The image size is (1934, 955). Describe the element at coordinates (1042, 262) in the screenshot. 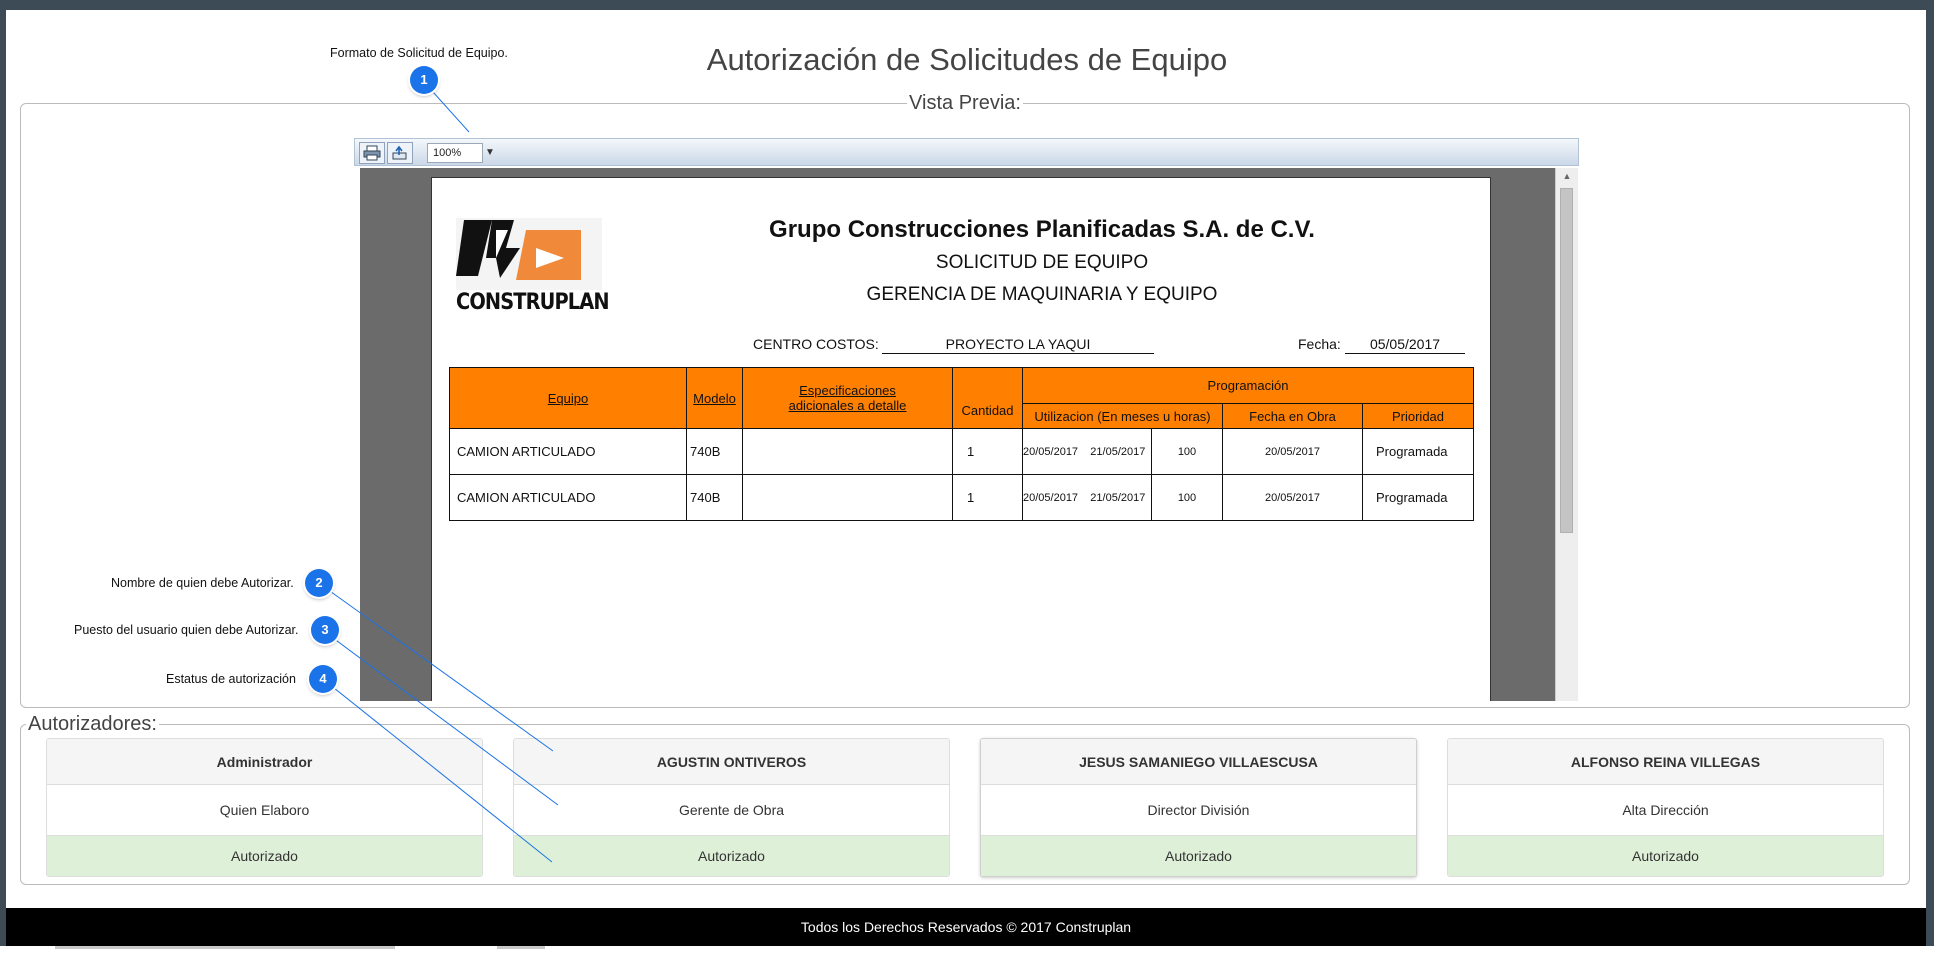

I see `report-subtitle: SOLICITUD DE EQUIPO` at that location.